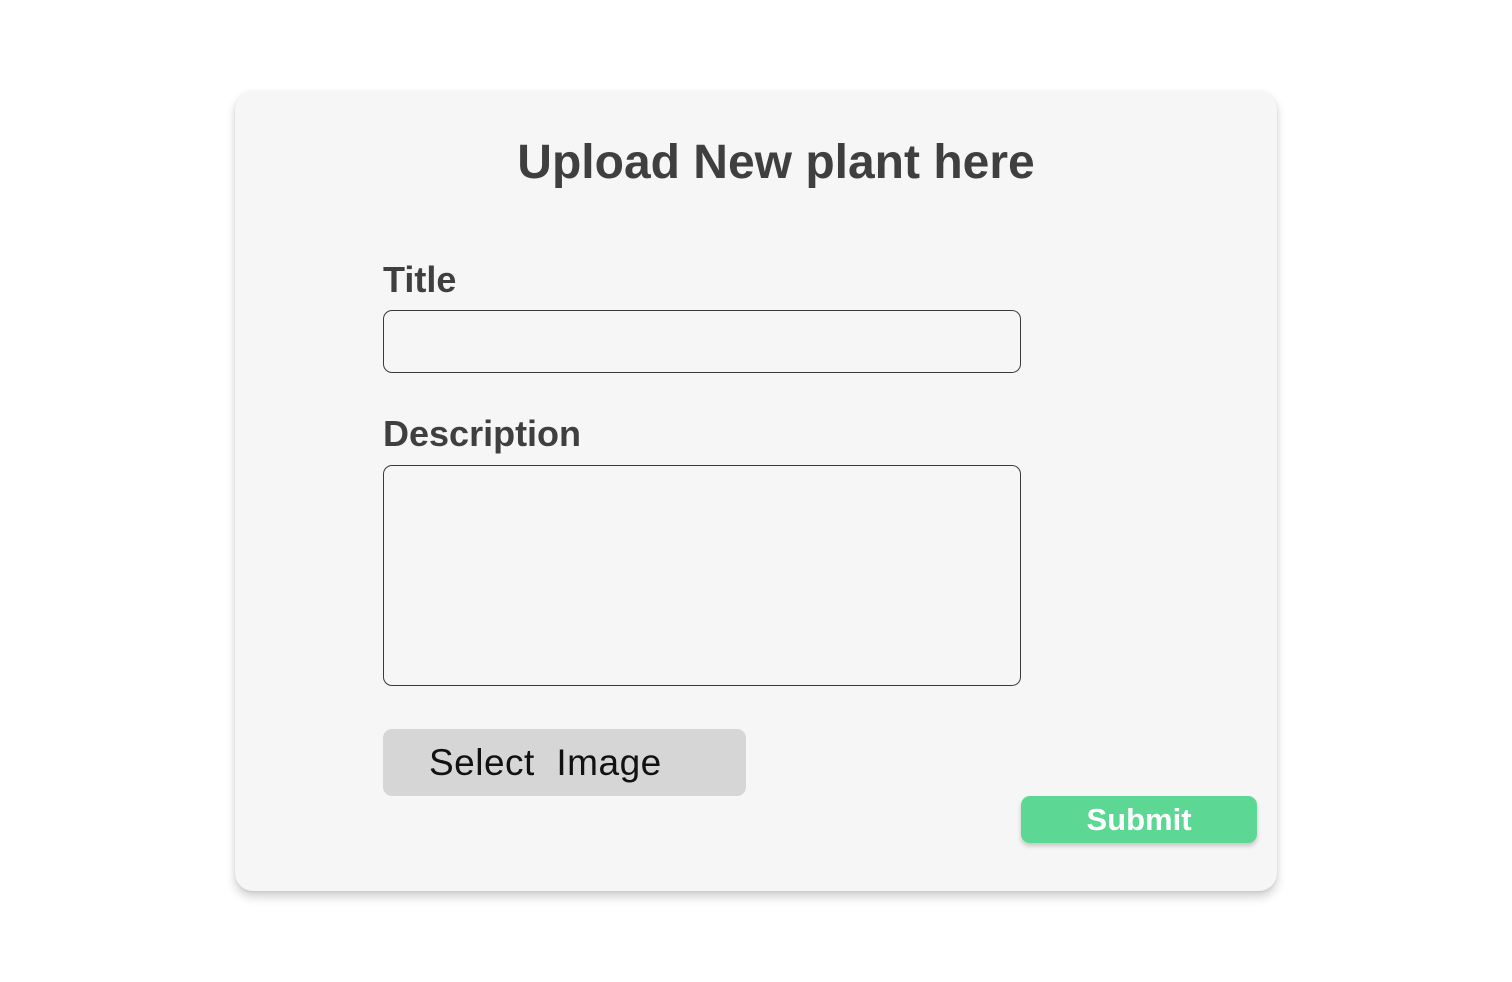  Describe the element at coordinates (564, 762) in the screenshot. I see `select-image-button: Select Image` at that location.